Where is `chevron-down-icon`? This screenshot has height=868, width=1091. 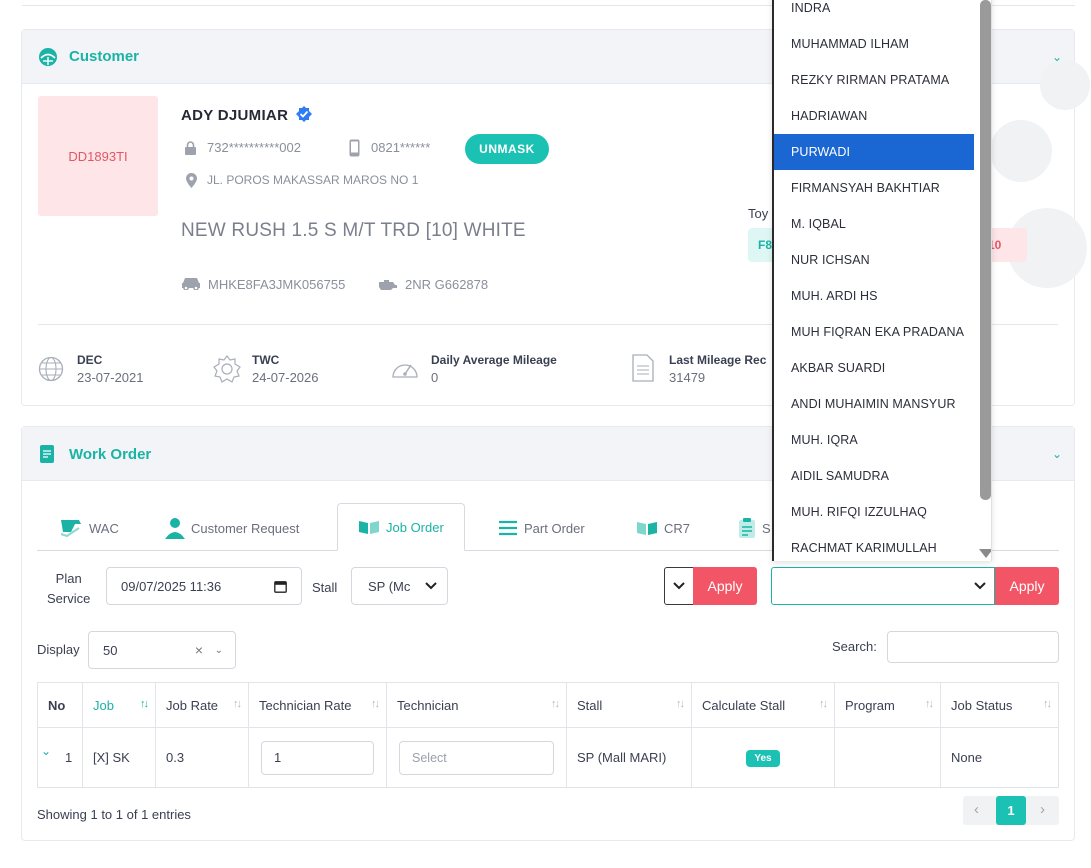 chevron-down-icon is located at coordinates (980, 586).